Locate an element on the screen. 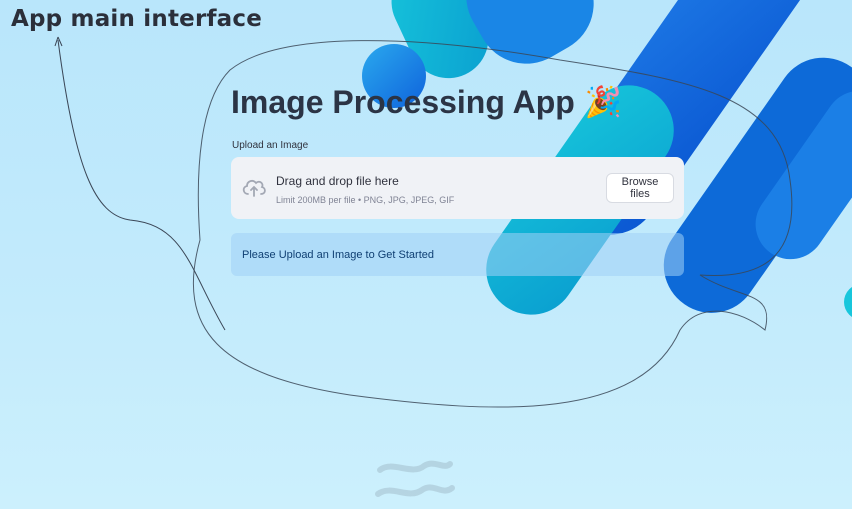 The height and width of the screenshot is (509, 852). info-alert: Please Upload an Image to Get Started is located at coordinates (457, 254).